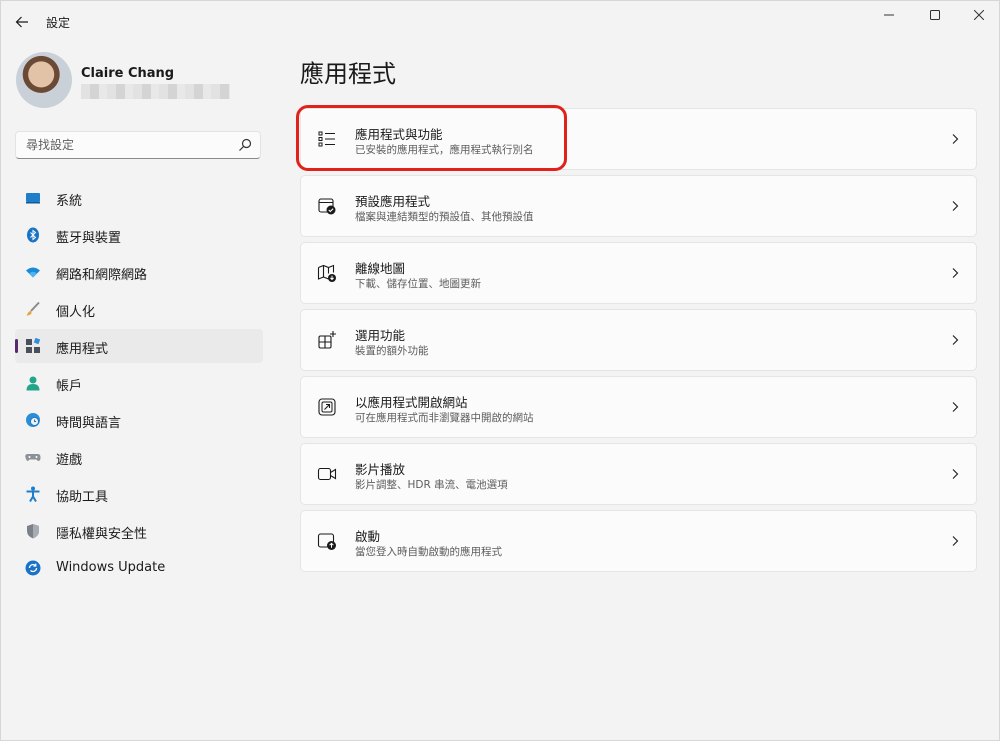  What do you see at coordinates (102, 534) in the screenshot?
I see `sidebar-item-label: 隱私權與安全性` at bounding box center [102, 534].